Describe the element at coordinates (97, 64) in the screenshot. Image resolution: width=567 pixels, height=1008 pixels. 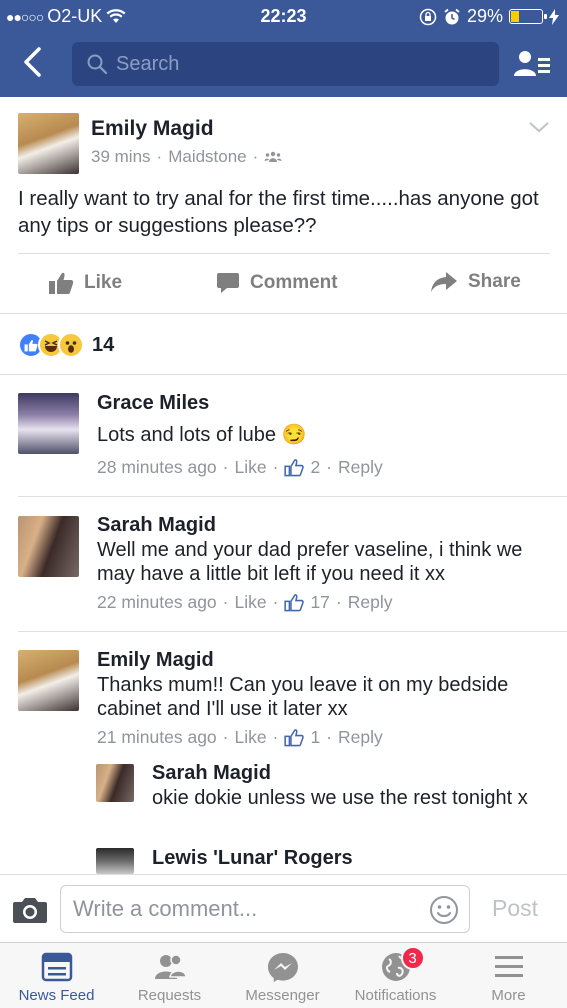
I see `search-icon` at that location.